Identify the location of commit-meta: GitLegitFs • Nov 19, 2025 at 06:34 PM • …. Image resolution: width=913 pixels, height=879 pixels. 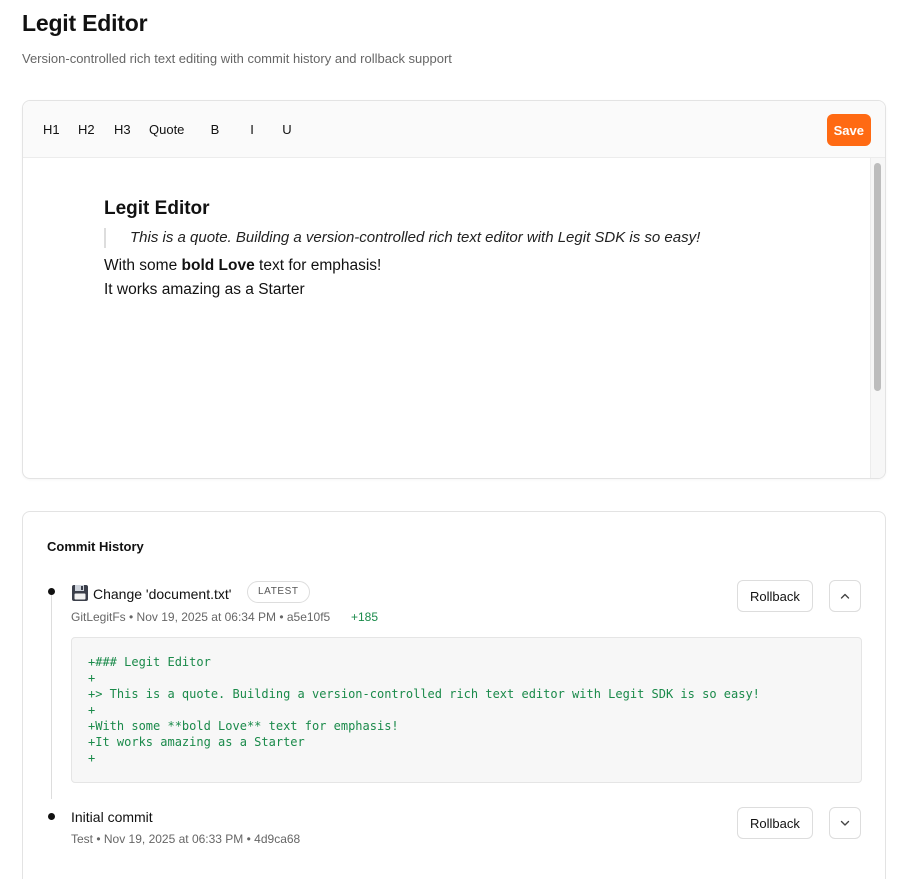
(201, 617).